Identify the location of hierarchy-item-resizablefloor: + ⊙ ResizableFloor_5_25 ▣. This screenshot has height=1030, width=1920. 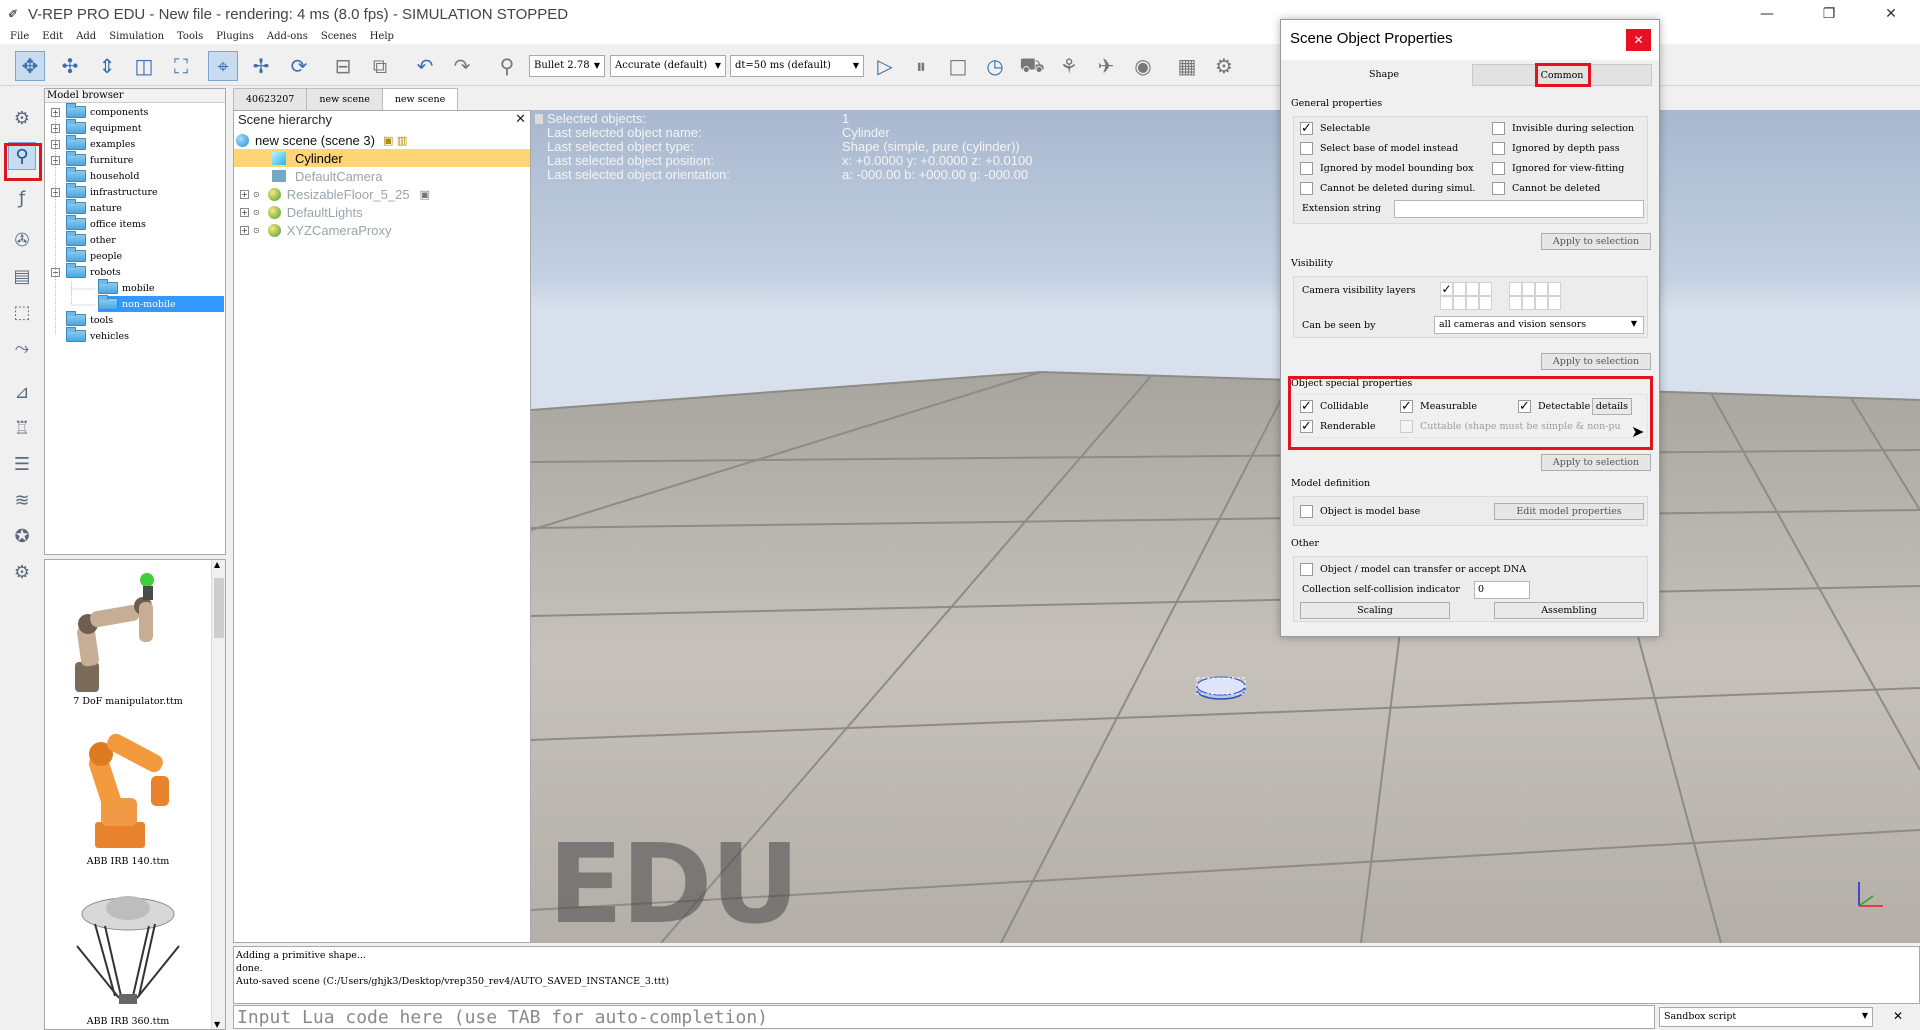
(335, 194).